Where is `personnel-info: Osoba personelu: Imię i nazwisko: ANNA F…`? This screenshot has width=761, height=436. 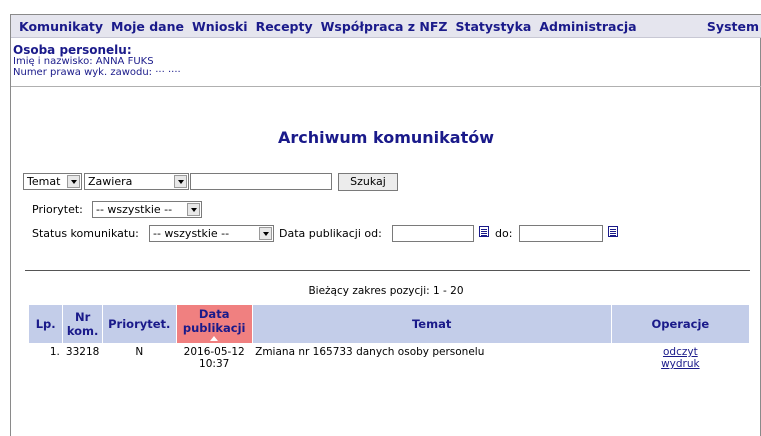 personnel-info: Osoba personelu: Imię i nazwisko: ANNA F… is located at coordinates (386, 60).